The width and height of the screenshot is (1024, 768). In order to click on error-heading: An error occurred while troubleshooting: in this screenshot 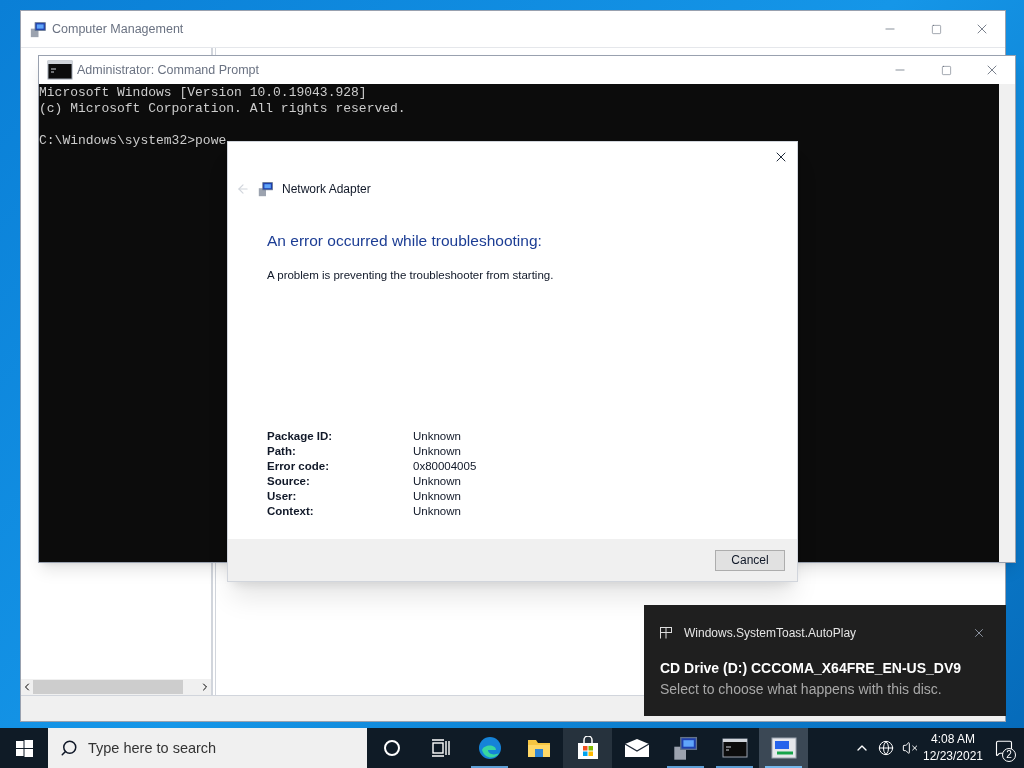, I will do `click(405, 241)`.